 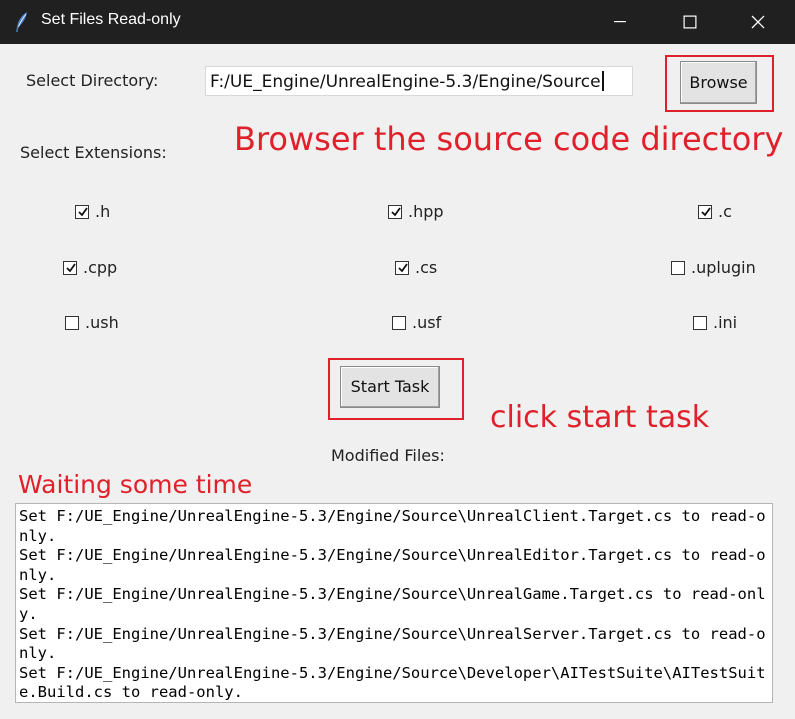 What do you see at coordinates (135, 484) in the screenshot?
I see `annotation-wait: Waiting some time` at bounding box center [135, 484].